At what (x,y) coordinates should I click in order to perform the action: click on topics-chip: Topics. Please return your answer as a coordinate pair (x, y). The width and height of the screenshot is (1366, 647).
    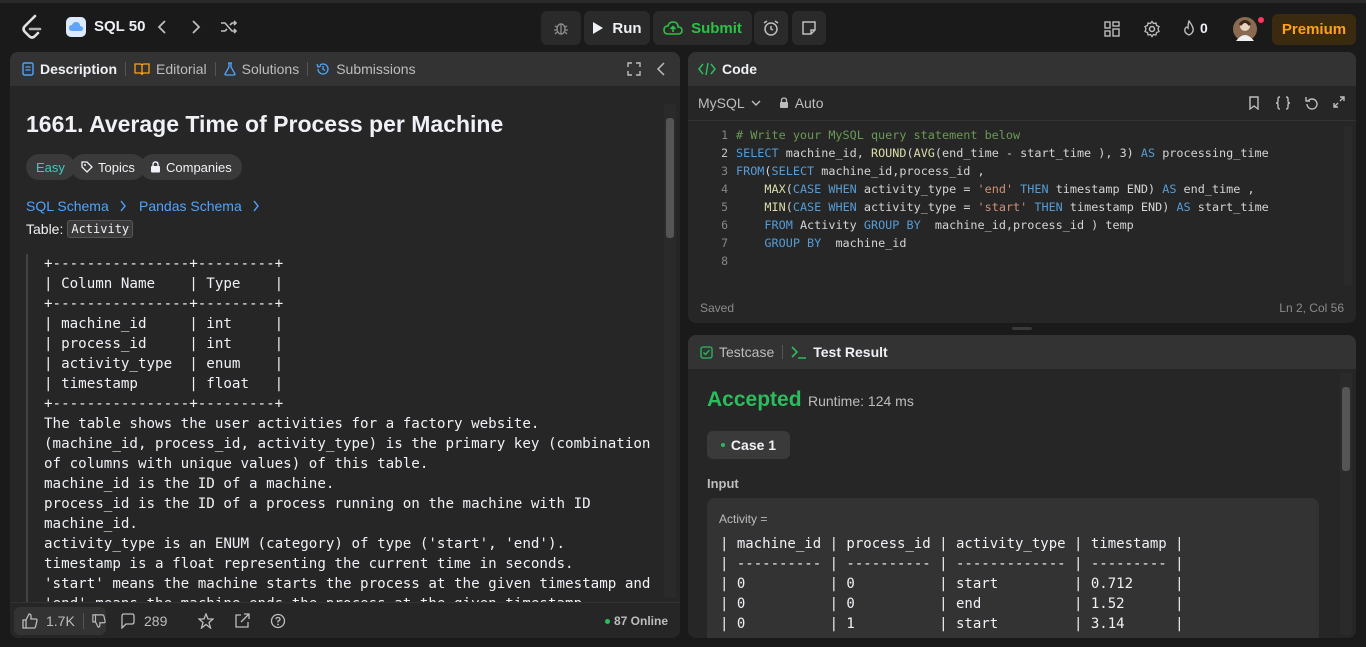
    Looking at the image, I should click on (108, 167).